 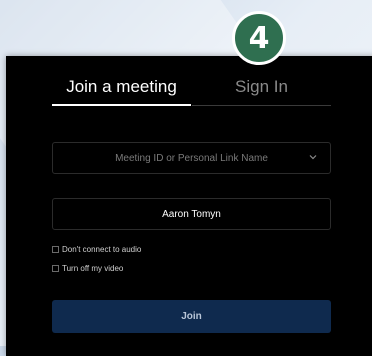 What do you see at coordinates (55, 249) in the screenshot?
I see `dont-connect-audio-checkbox` at bounding box center [55, 249].